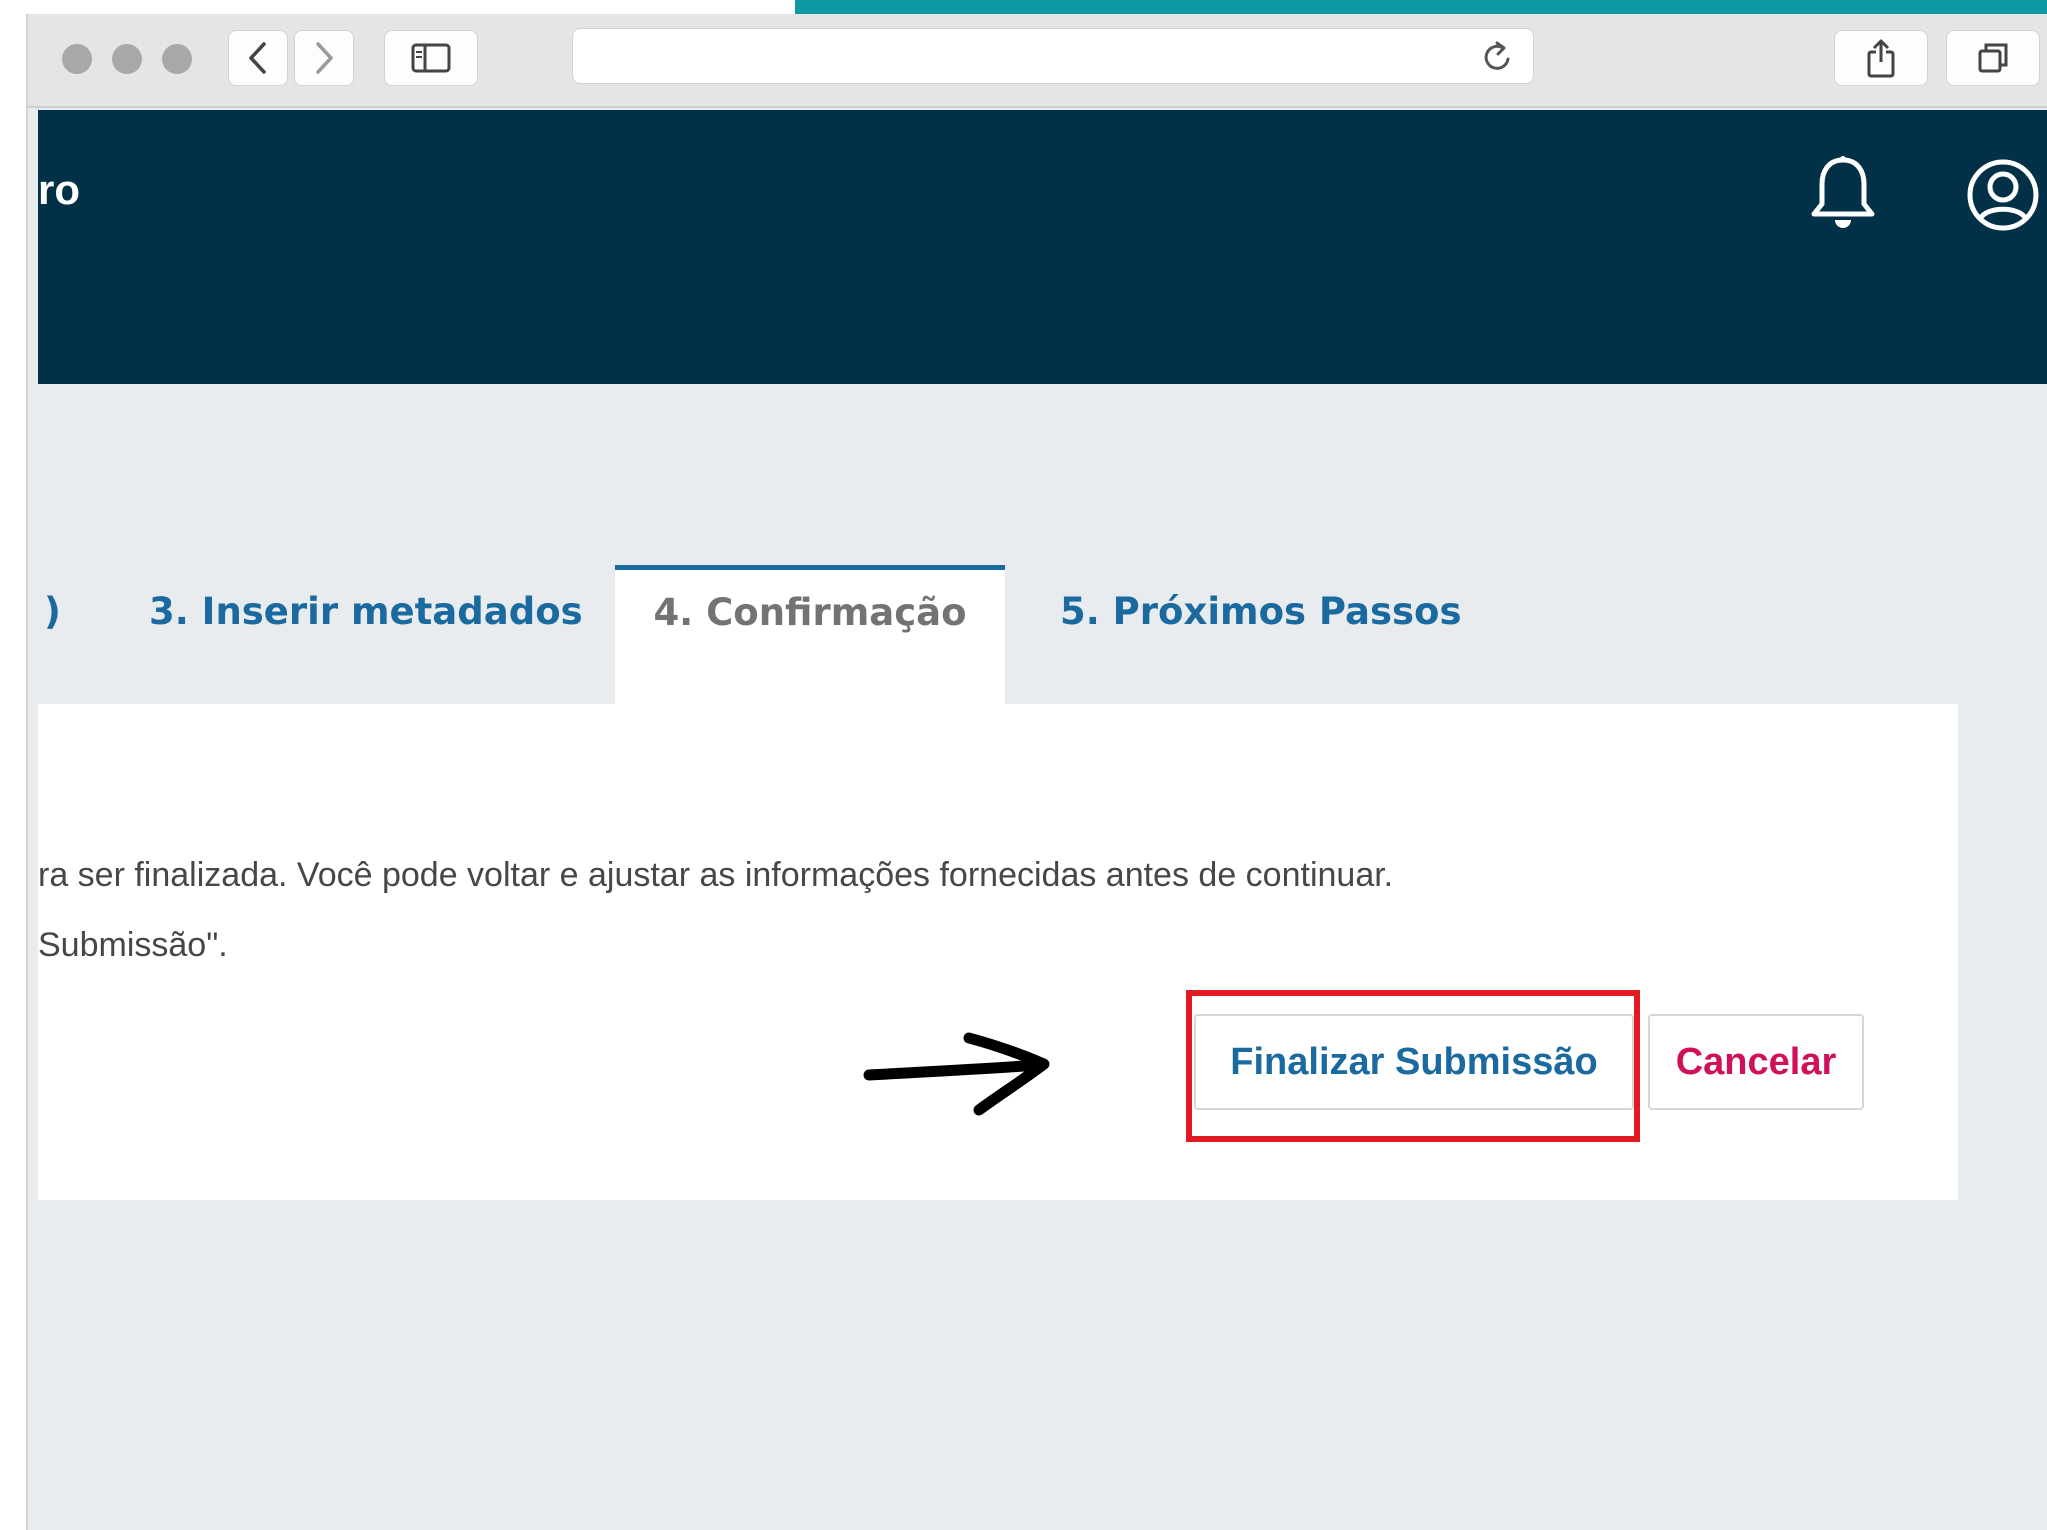 The height and width of the screenshot is (1530, 2047). Describe the element at coordinates (59, 190) in the screenshot. I see `site-title: ro` at that location.